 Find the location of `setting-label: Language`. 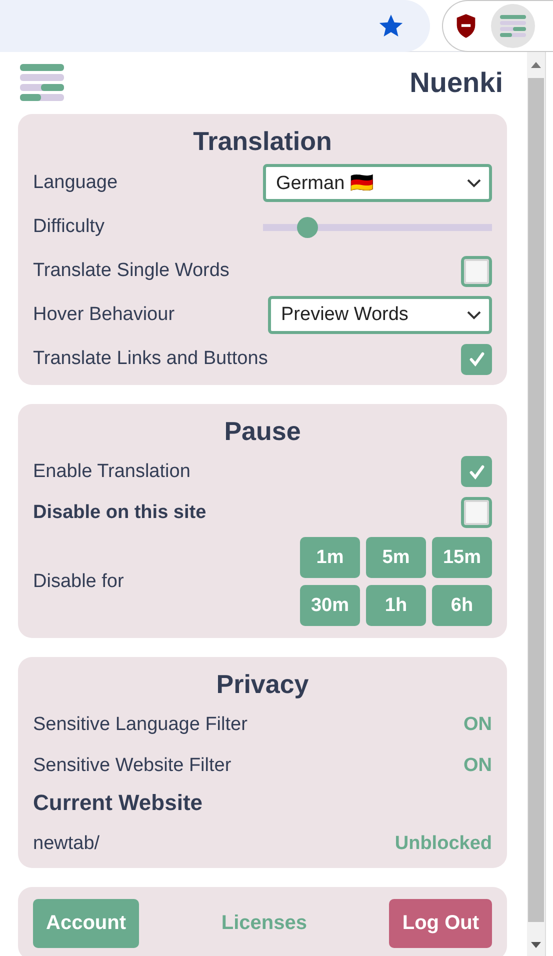

setting-label: Language is located at coordinates (75, 183).